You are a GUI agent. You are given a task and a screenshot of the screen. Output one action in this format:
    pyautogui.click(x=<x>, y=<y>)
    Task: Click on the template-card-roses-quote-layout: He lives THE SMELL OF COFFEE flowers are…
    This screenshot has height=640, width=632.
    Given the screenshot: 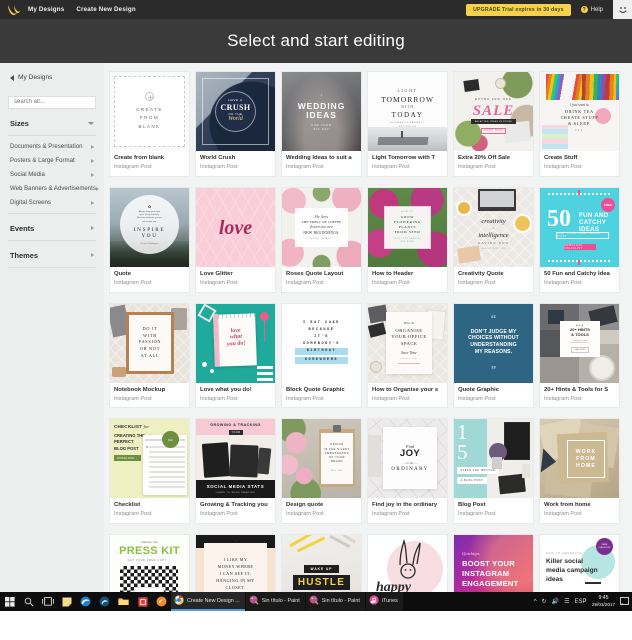 What is the action you would take?
    pyautogui.click(x=321, y=239)
    